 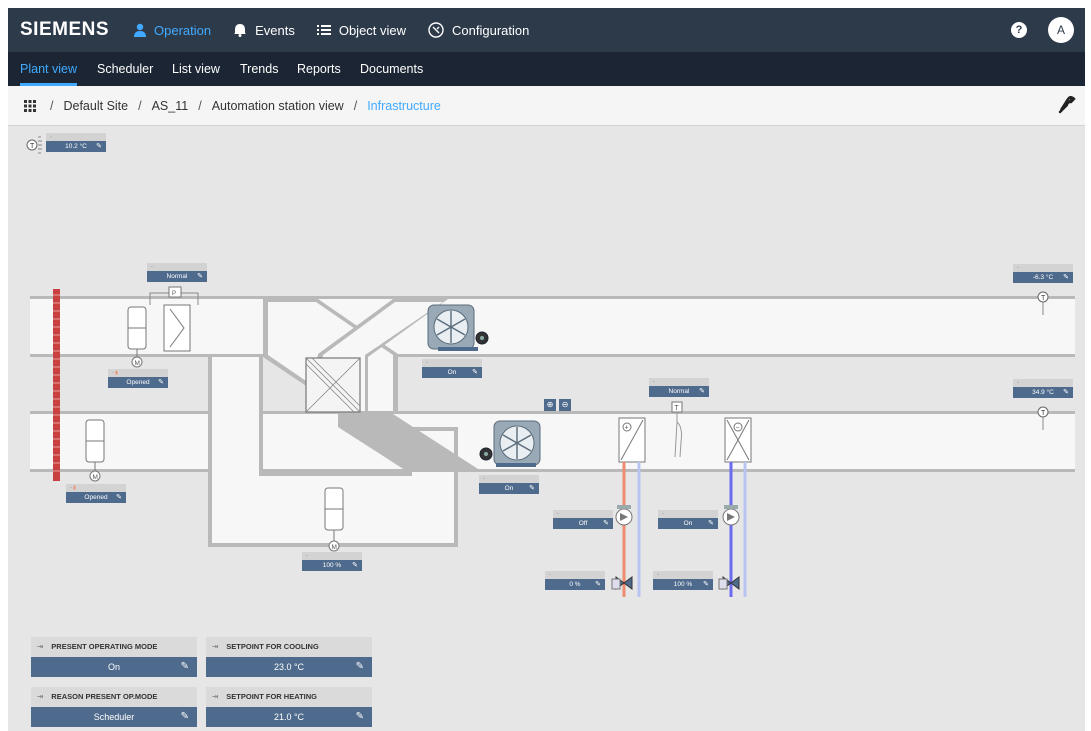 I want to click on heating-setpoint-field: 21.0 °C ✎, so click(x=289, y=717).